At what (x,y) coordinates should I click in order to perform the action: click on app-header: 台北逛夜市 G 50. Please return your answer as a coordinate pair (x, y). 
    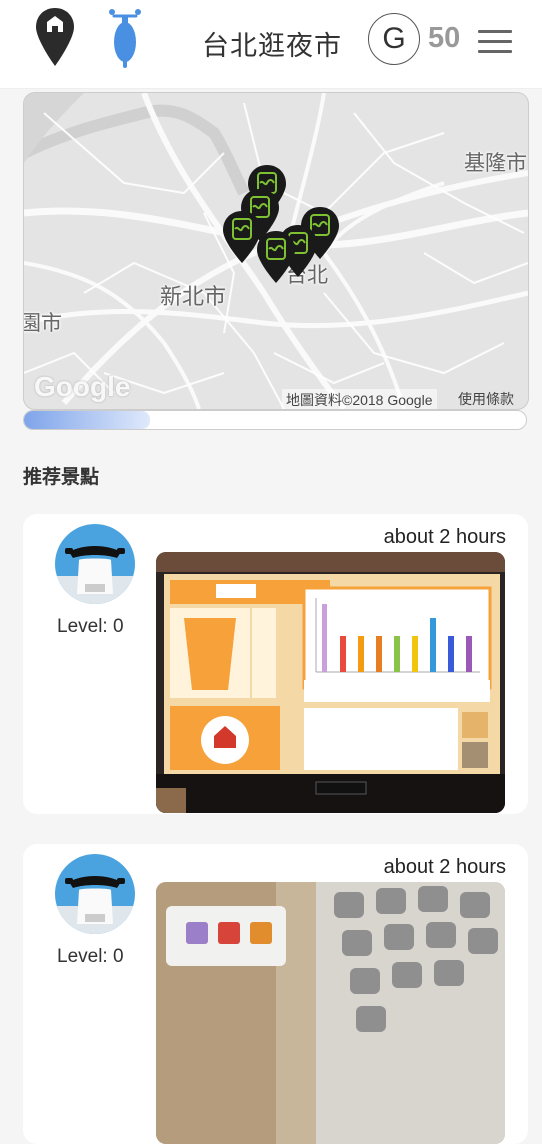
    Looking at the image, I should click on (271, 44).